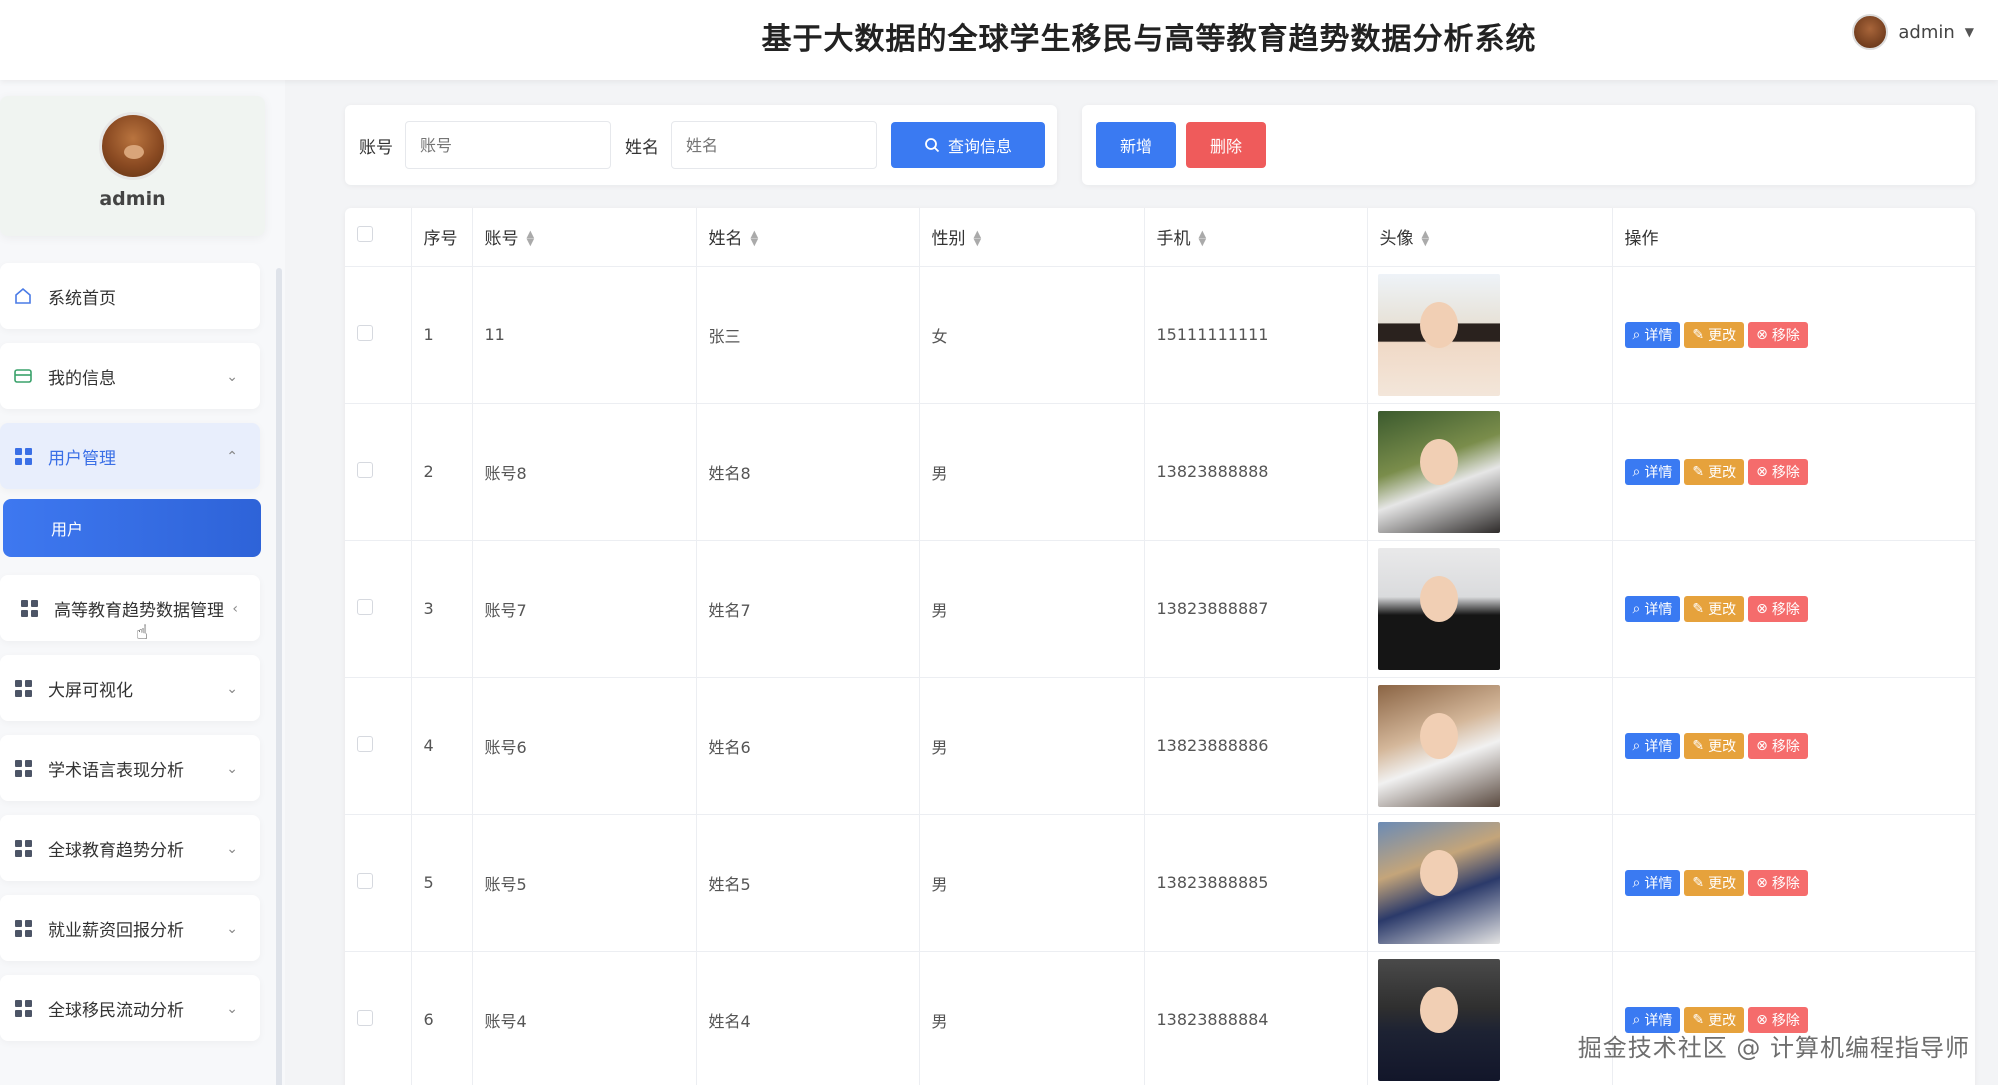 This screenshot has width=1998, height=1085. What do you see at coordinates (1032, 237) in the screenshot?
I see `column-header-gender: 性别 ▲ ▼` at bounding box center [1032, 237].